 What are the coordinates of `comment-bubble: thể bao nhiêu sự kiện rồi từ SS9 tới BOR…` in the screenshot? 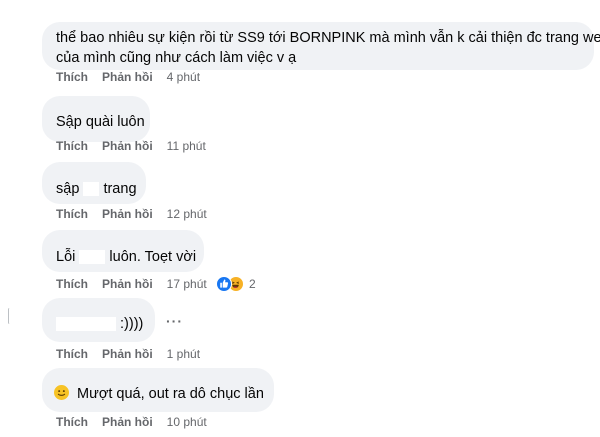 It's located at (321, 46).